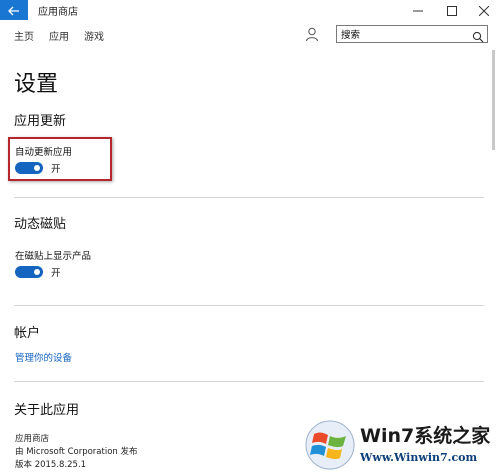 The height and width of the screenshot is (472, 498). I want to click on search-box, so click(412, 34).